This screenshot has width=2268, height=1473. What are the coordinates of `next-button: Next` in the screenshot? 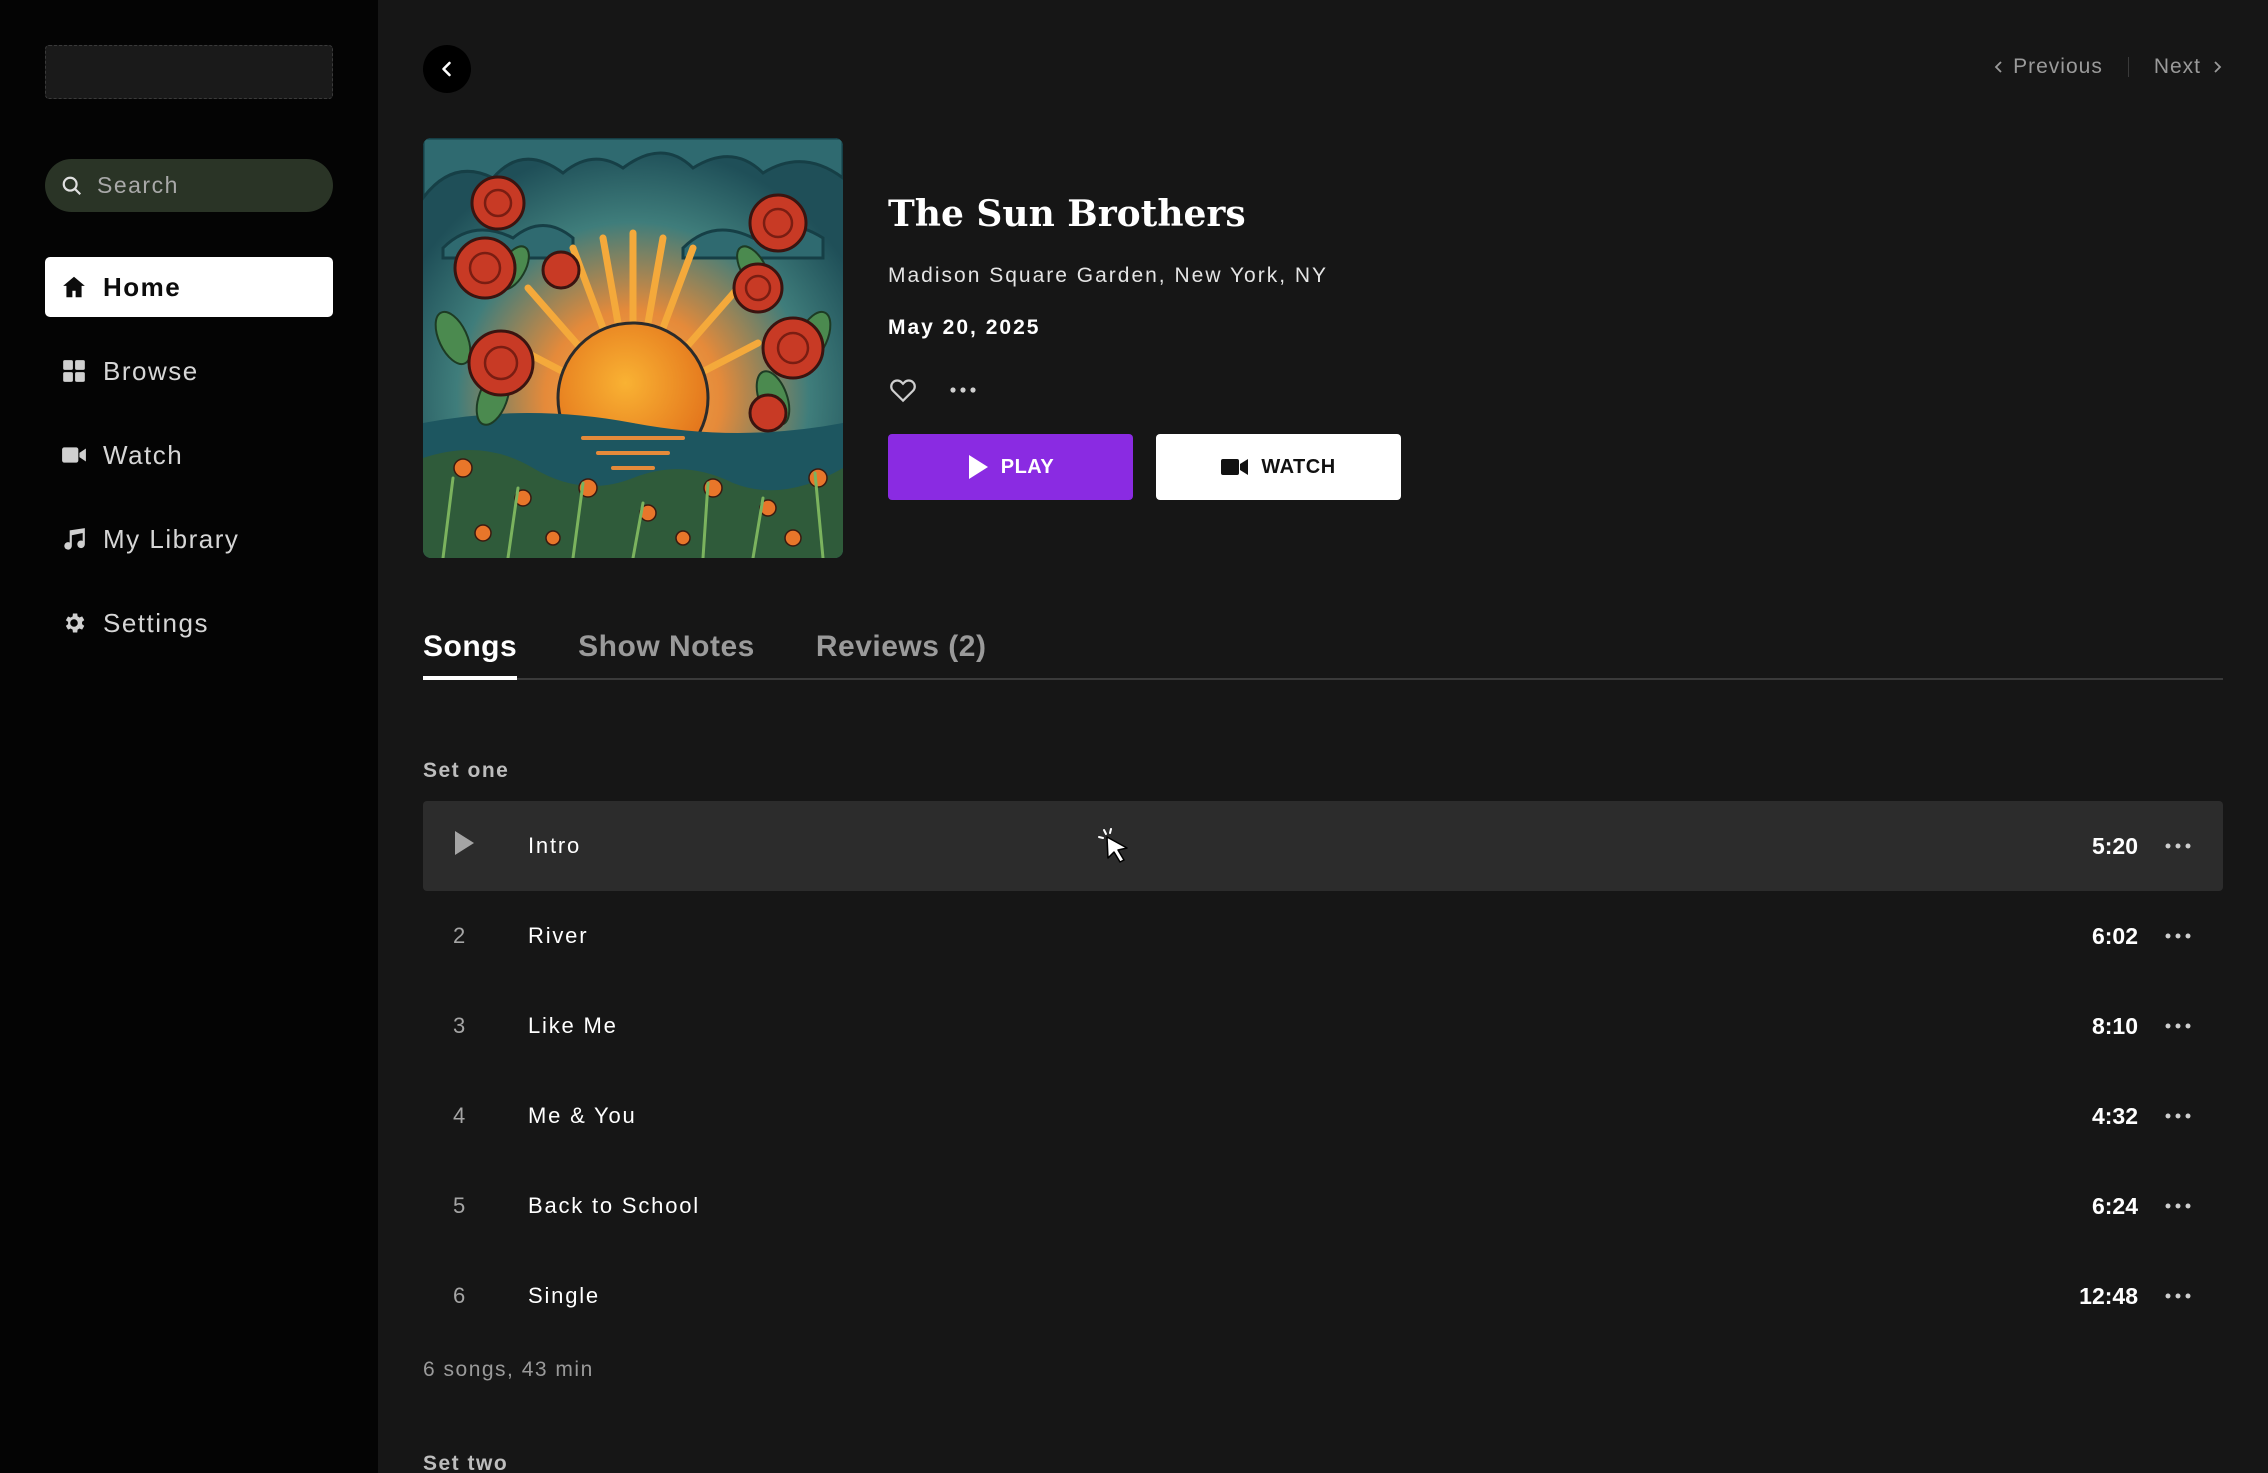 It's located at (2188, 67).